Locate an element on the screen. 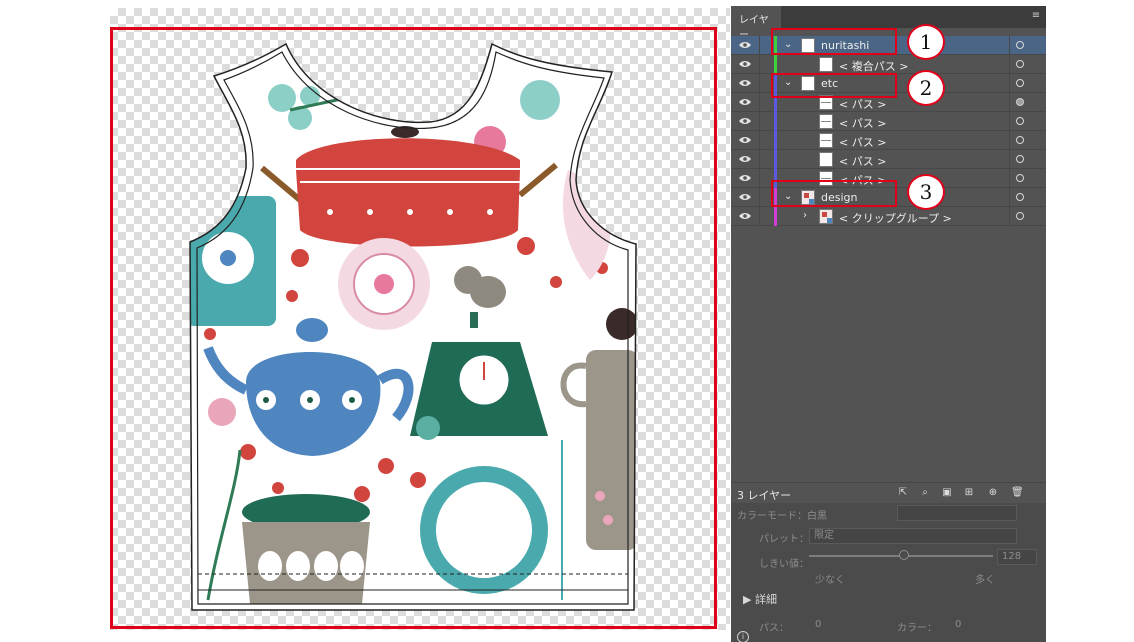 The height and width of the screenshot is (642, 1134). callout-2: 2 is located at coordinates (926, 88).